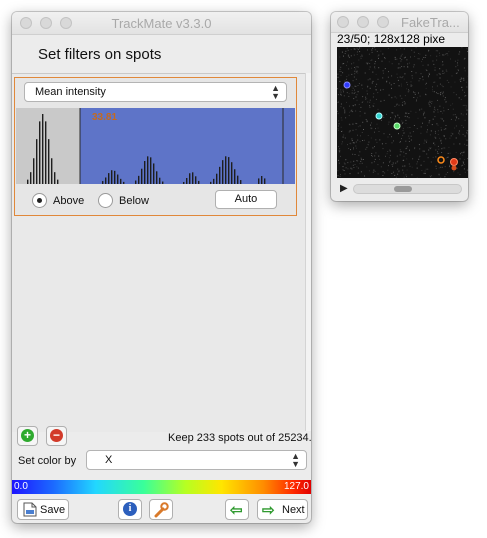  What do you see at coordinates (363, 22) in the screenshot?
I see `minimize-window-button` at bounding box center [363, 22].